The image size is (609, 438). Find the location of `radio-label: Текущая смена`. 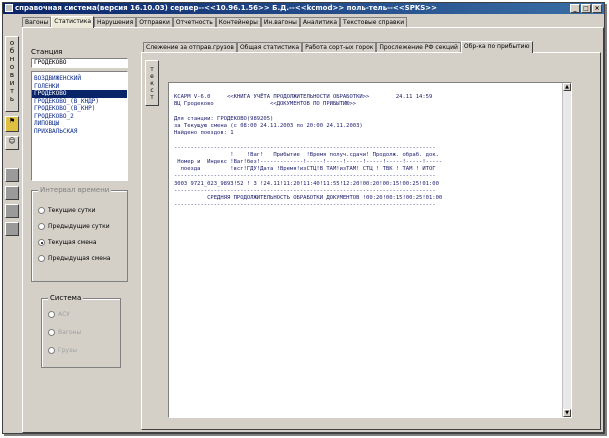

radio-label: Текущая смена is located at coordinates (72, 242).